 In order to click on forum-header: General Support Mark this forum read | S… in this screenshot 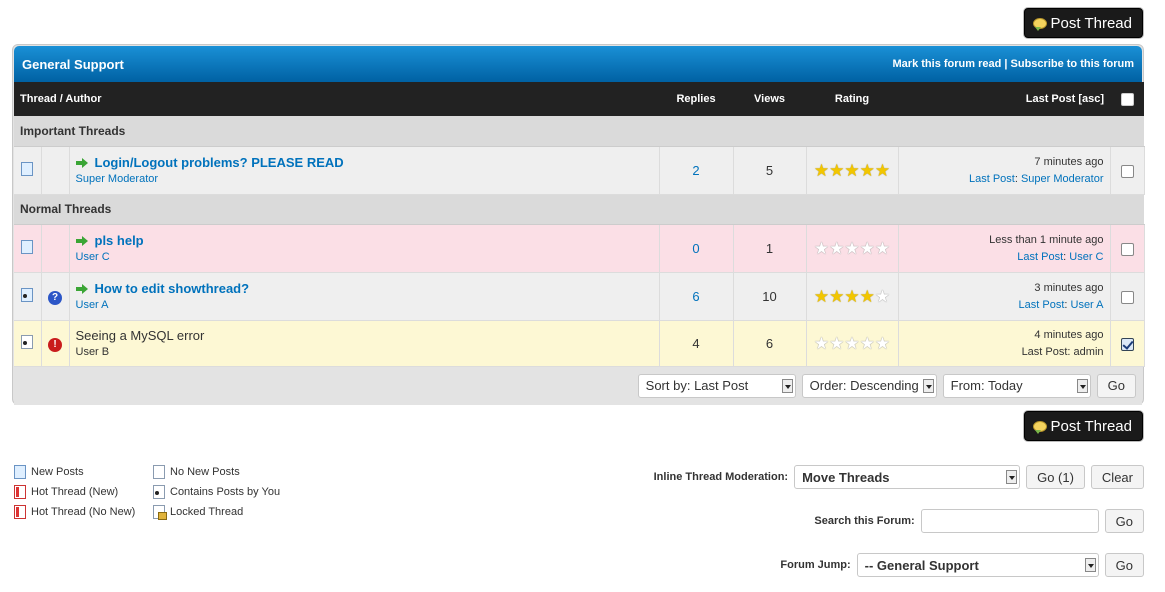, I will do `click(578, 64)`.